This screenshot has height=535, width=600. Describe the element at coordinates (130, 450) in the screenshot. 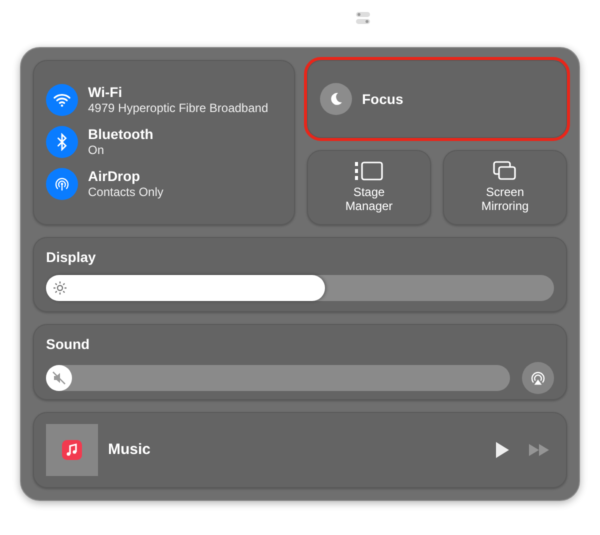

I see `track-title: Music` at that location.